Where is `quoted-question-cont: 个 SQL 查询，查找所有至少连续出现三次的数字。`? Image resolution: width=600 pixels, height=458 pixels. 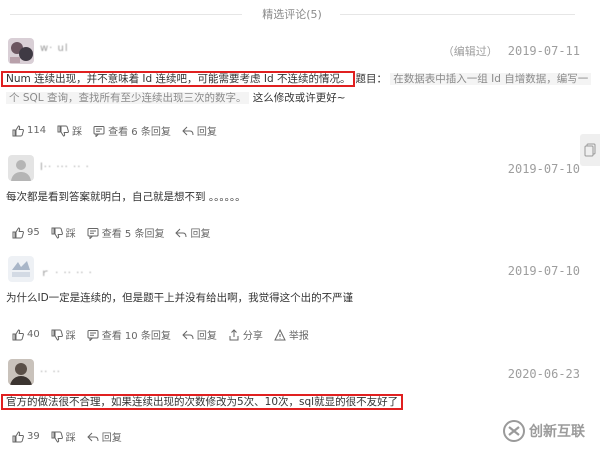
quoted-question-cont: 个 SQL 查询，查找所有至少连续出现三次的数字。 is located at coordinates (128, 98).